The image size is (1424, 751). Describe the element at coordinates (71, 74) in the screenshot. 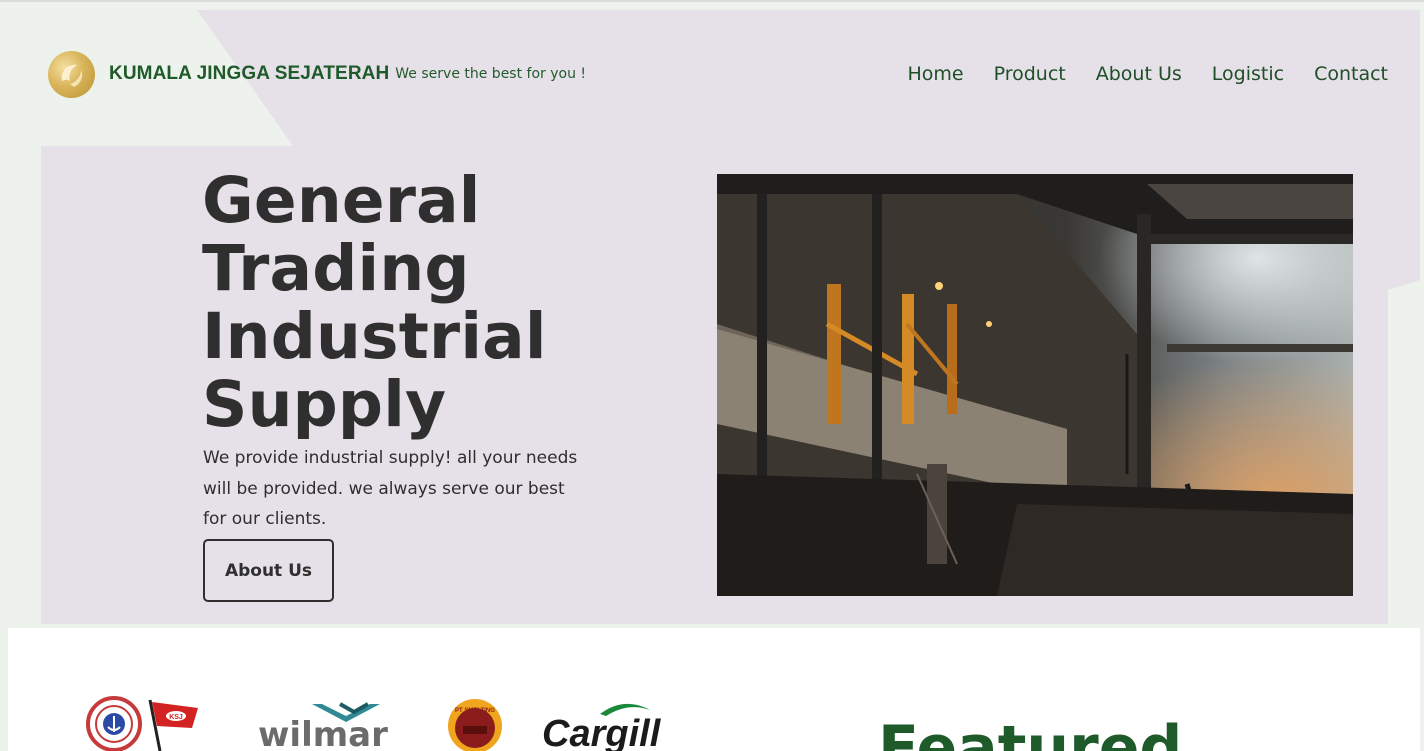

I see `gold-leaf-logo-icon` at that location.